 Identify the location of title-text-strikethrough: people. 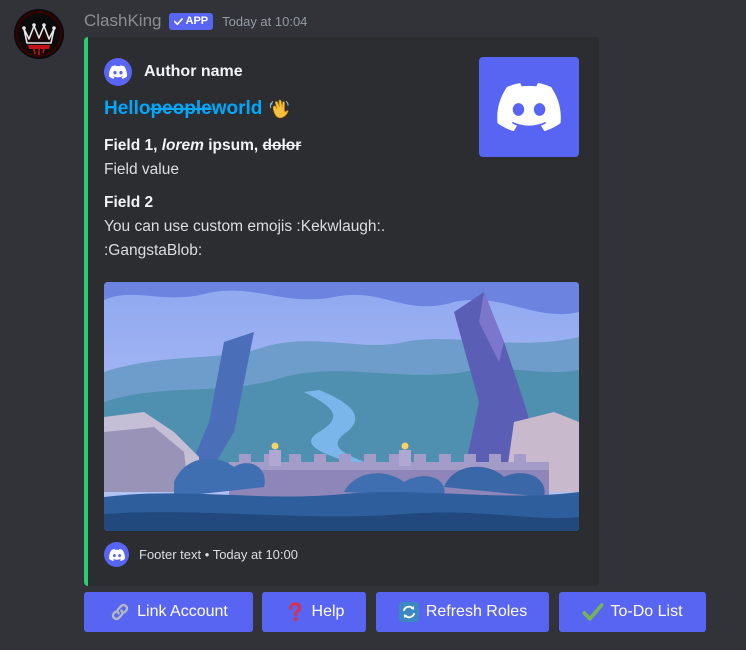
(181, 108).